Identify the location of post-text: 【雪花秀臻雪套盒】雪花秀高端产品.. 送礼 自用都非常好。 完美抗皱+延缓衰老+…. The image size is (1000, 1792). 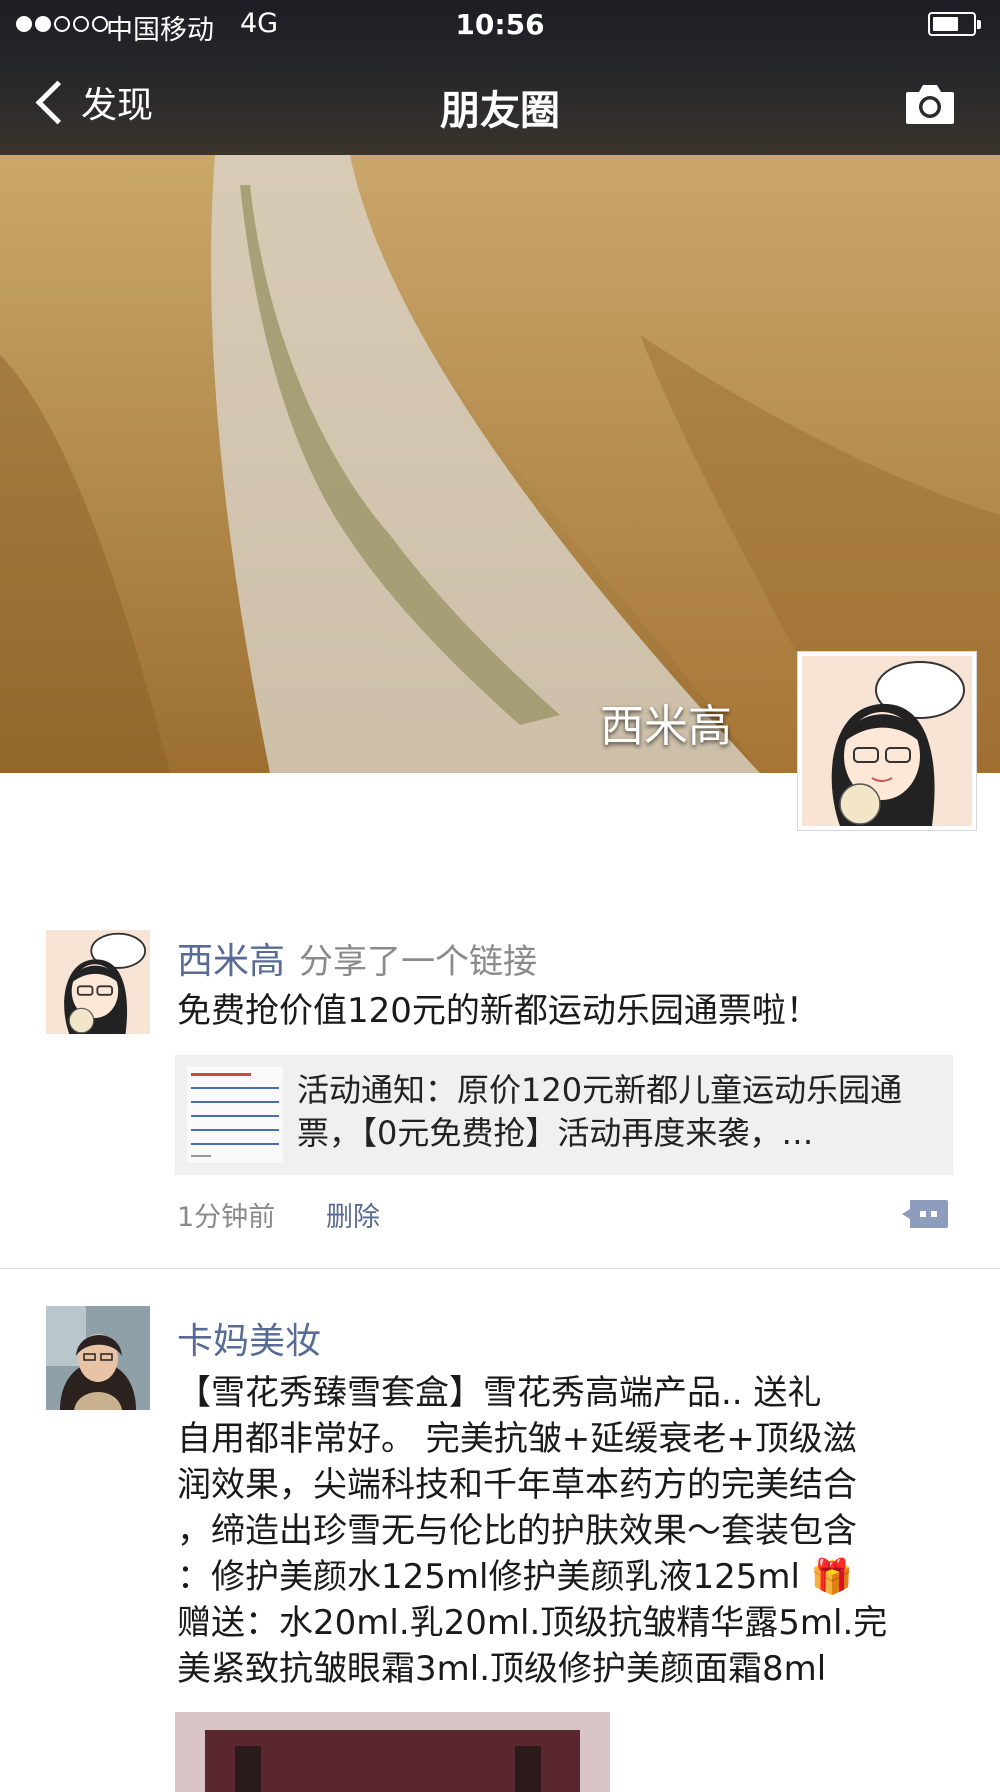
(532, 1531).